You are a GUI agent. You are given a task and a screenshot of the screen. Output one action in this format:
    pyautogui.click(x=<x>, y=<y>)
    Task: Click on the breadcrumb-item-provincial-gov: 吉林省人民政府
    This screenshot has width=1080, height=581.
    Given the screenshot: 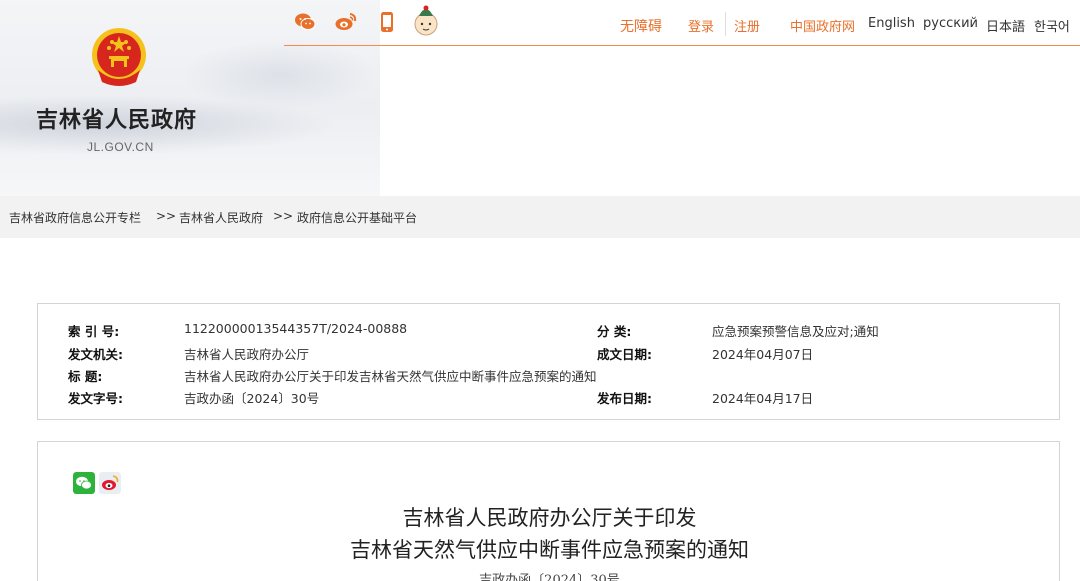 What is the action you would take?
    pyautogui.click(x=221, y=217)
    